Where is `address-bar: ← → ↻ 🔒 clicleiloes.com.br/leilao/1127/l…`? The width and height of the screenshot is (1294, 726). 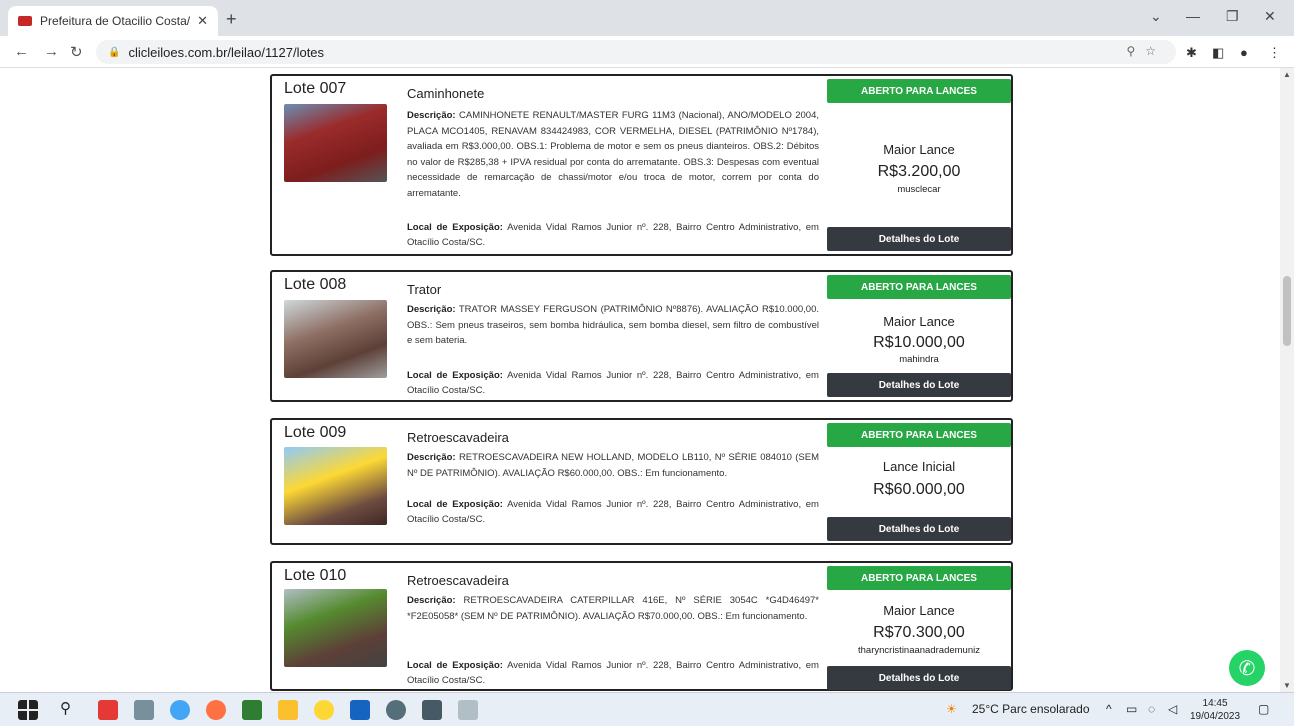
address-bar: ← → ↻ 🔒 clicleiloes.com.br/leilao/1127/l… is located at coordinates (647, 52).